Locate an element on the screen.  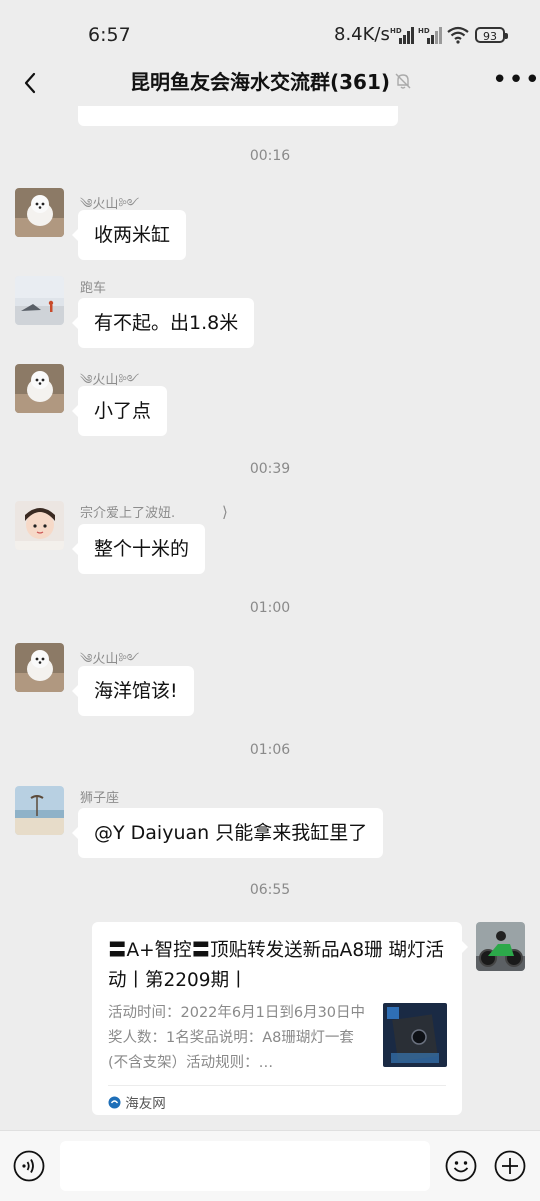
message-bubble: 小了点 is located at coordinates (119, 411).